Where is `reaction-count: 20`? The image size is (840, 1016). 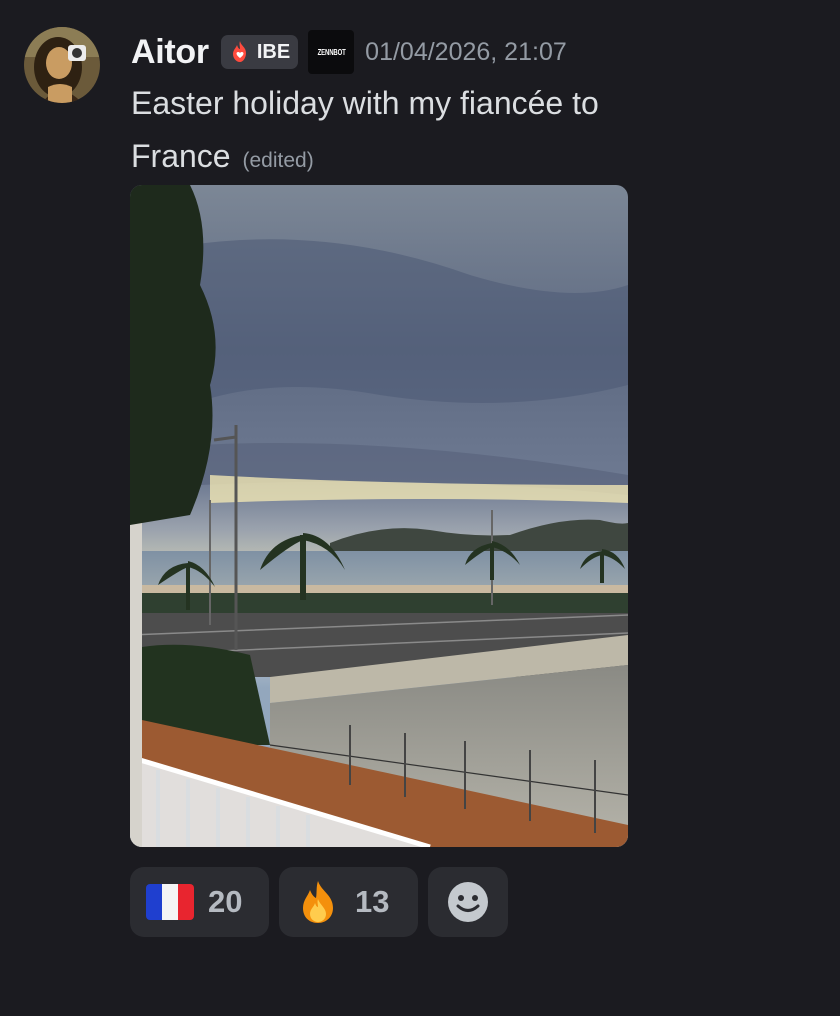 reaction-count: 20 is located at coordinates (225, 901).